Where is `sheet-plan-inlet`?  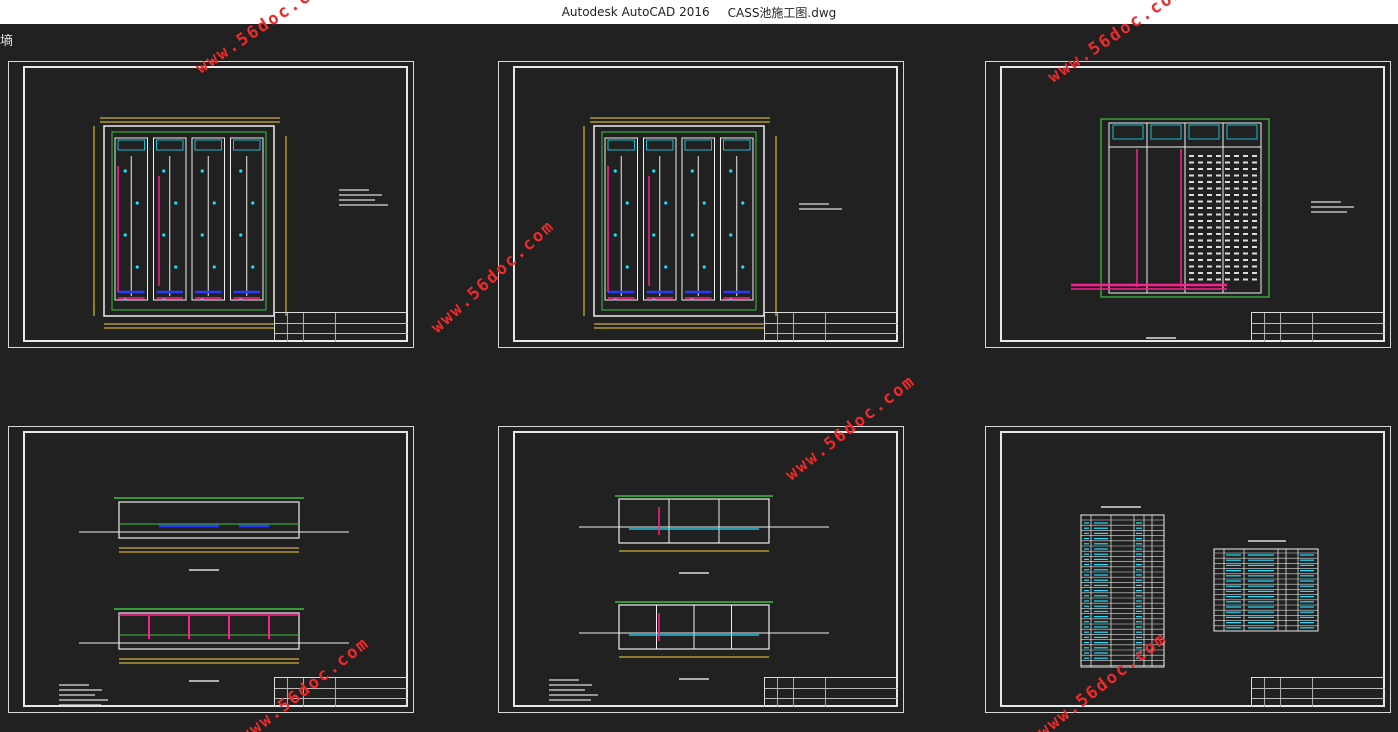
sheet-plan-inlet is located at coordinates (701, 204).